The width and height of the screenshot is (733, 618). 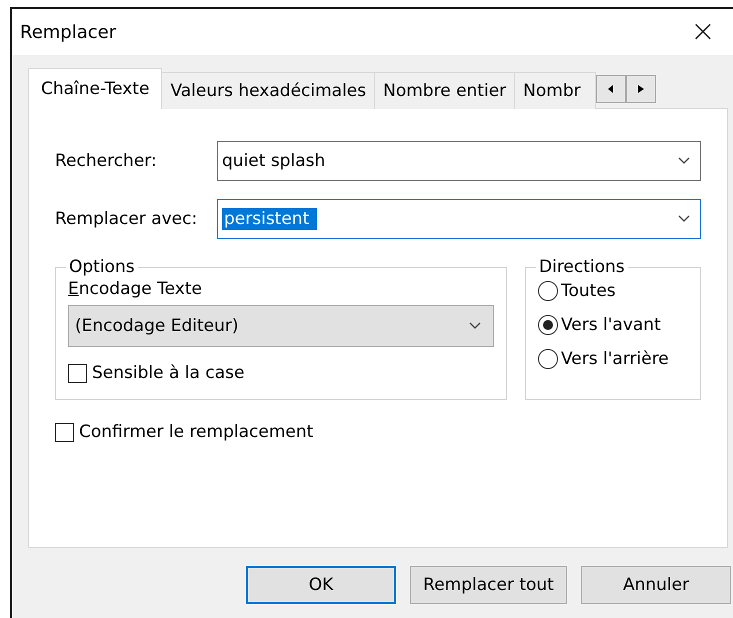 What do you see at coordinates (126, 219) in the screenshot?
I see `field-label: Remplacer avec:` at bounding box center [126, 219].